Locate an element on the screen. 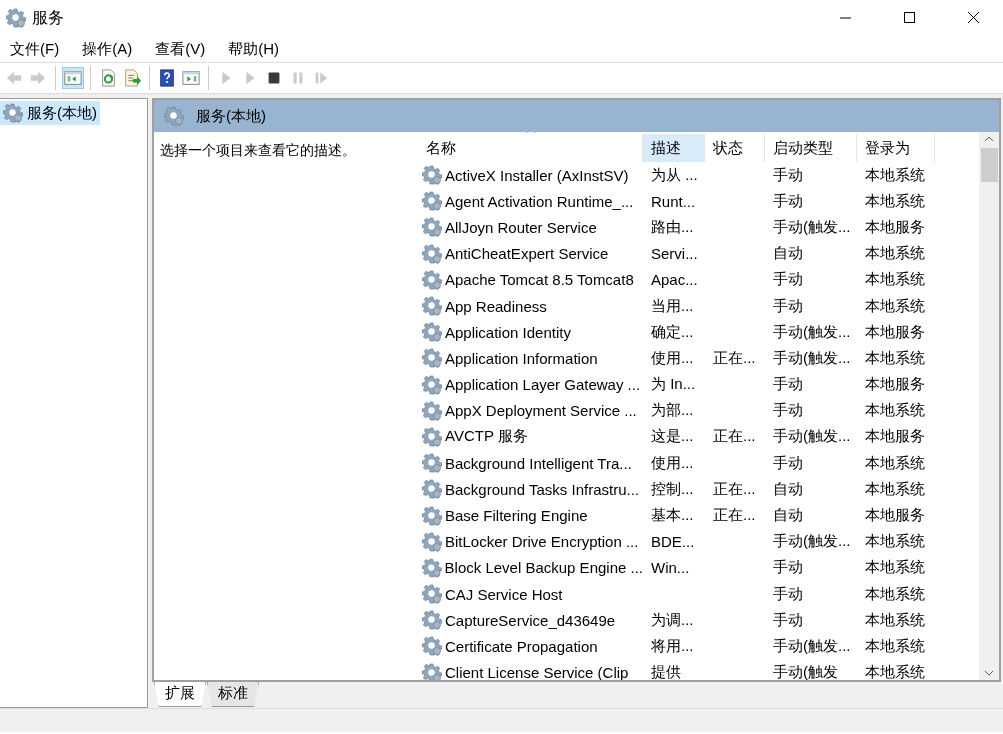 Image resolution: width=1003 pixels, height=734 pixels. table-cell: ActiveX Installer (AxInstSV) is located at coordinates (537, 175).